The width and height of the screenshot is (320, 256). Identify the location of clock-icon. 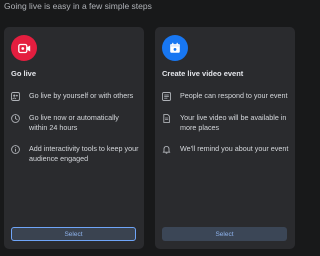
(15, 118).